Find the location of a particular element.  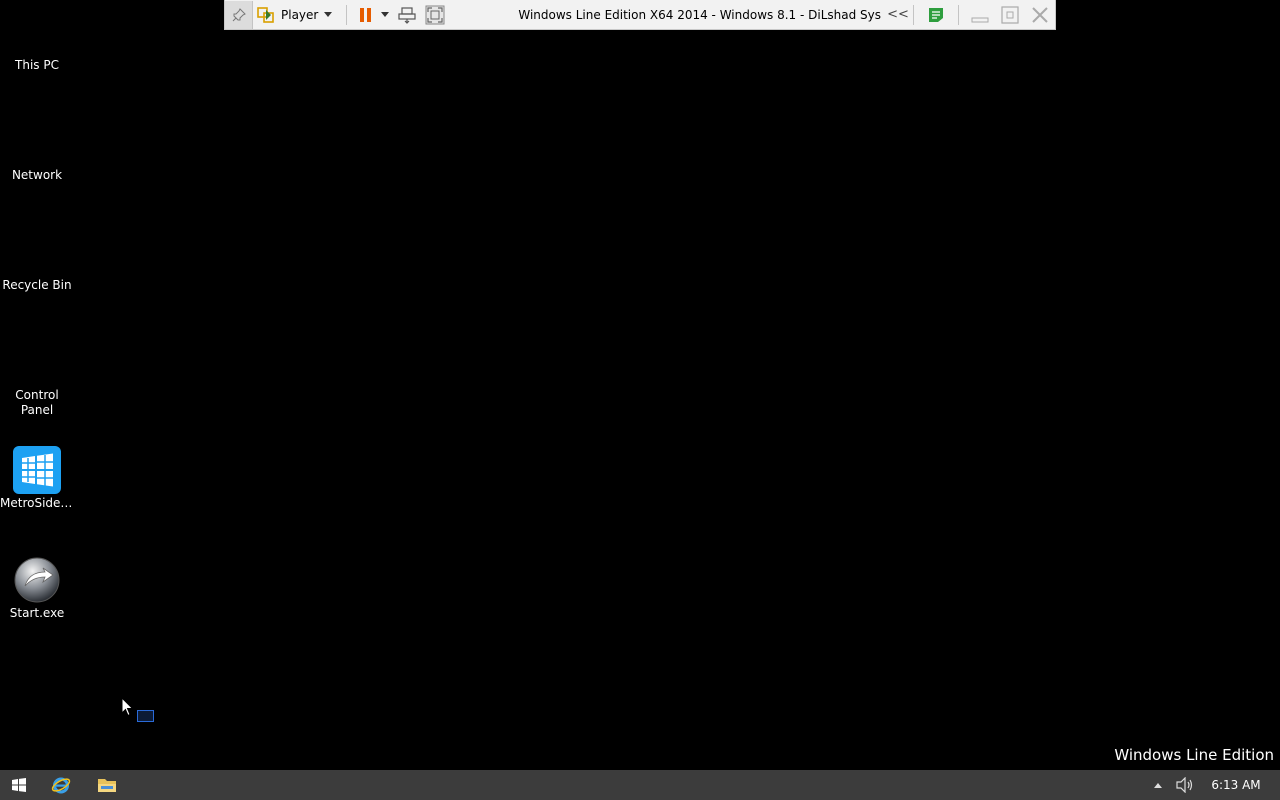

minimize-button is located at coordinates (980, 15).